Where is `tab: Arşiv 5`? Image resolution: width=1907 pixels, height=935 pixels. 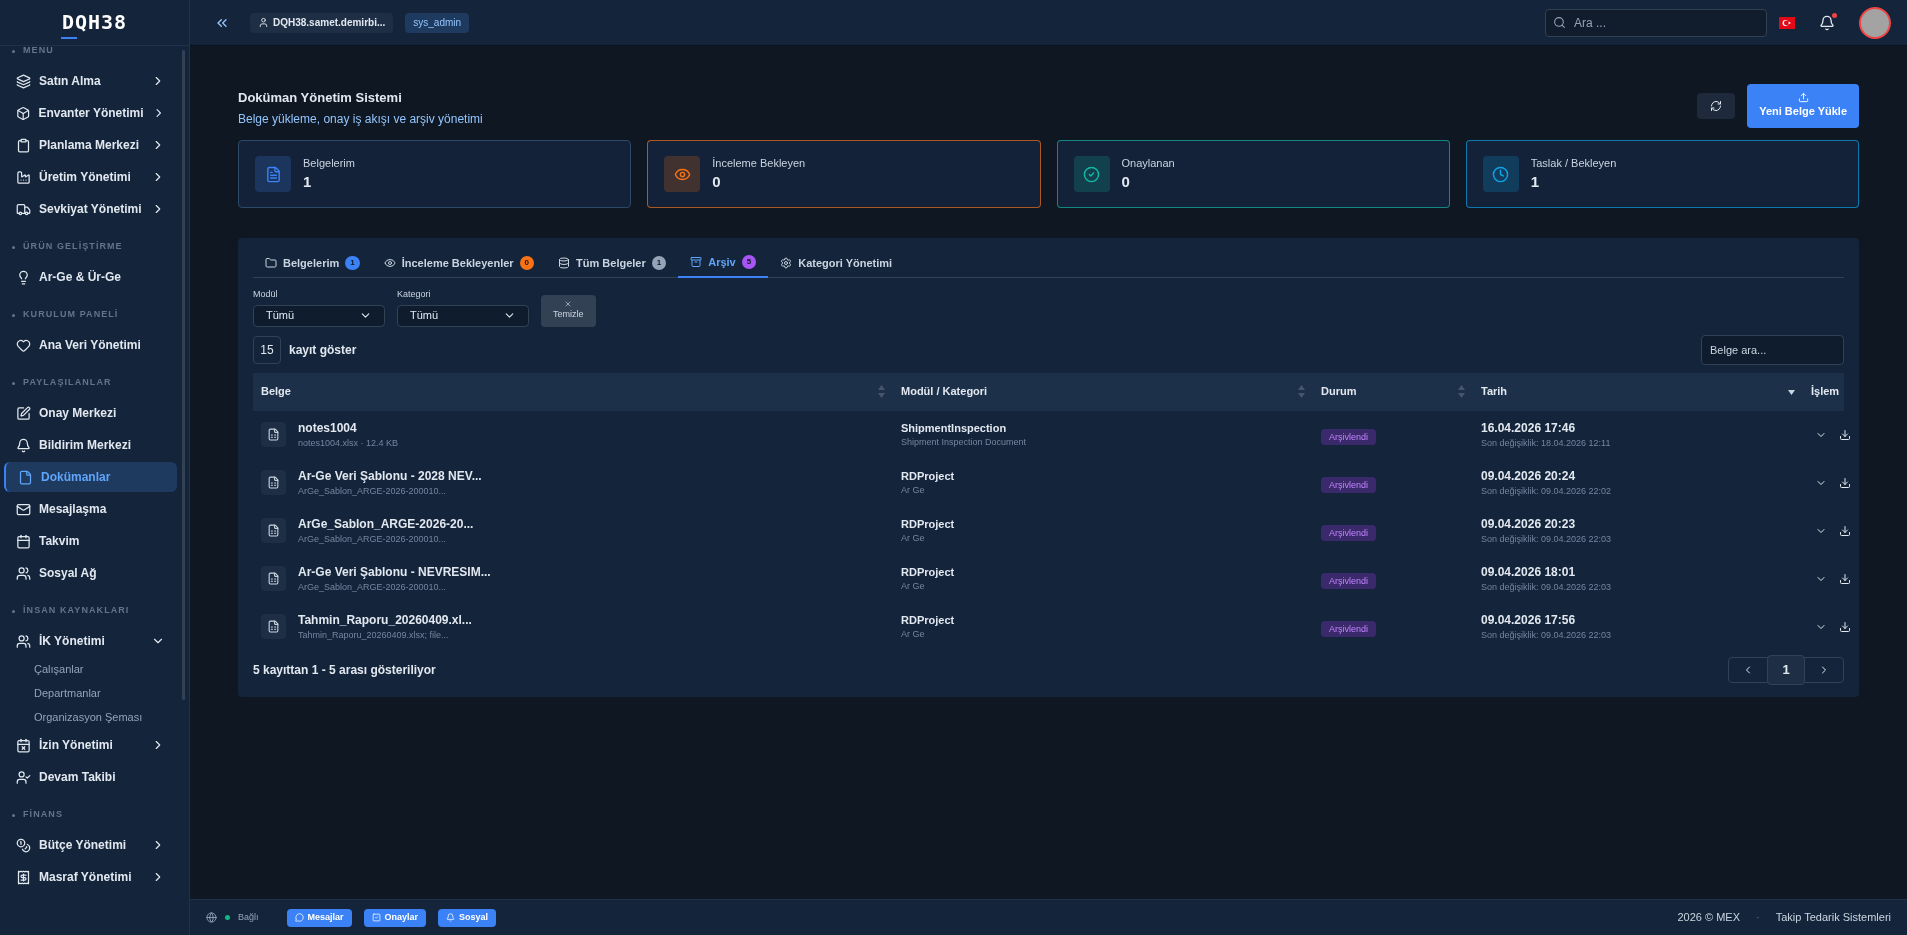
tab: Arşiv 5 is located at coordinates (723, 263).